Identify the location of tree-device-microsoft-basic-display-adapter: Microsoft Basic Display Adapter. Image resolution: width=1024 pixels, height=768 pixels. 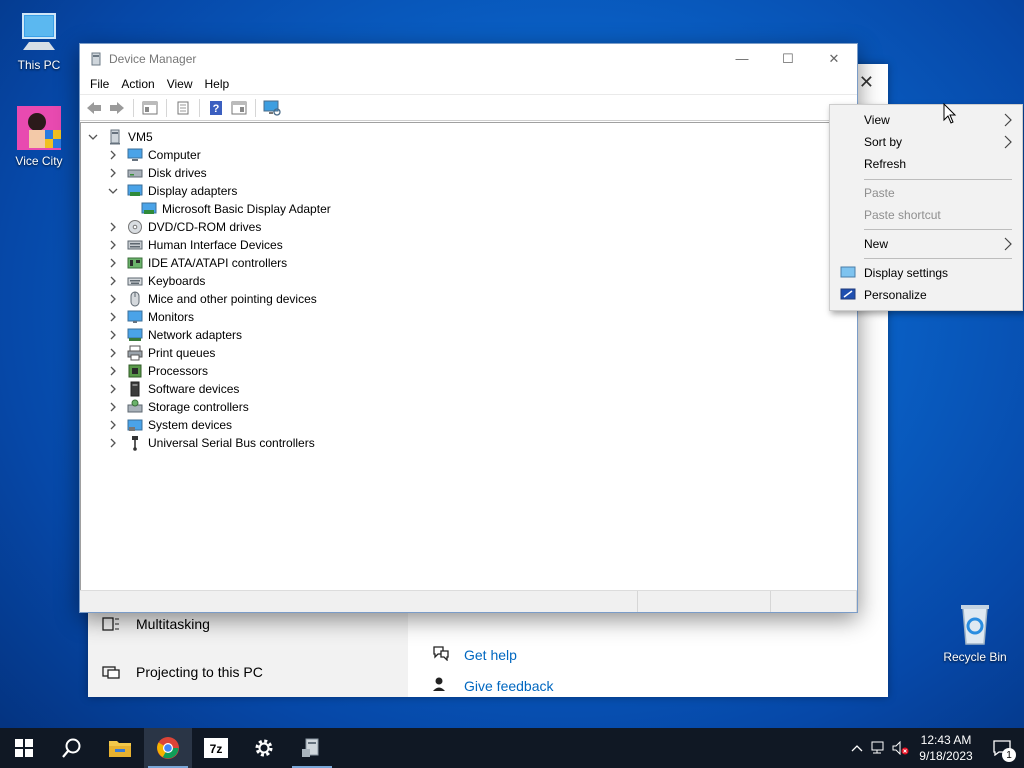
(236, 209).